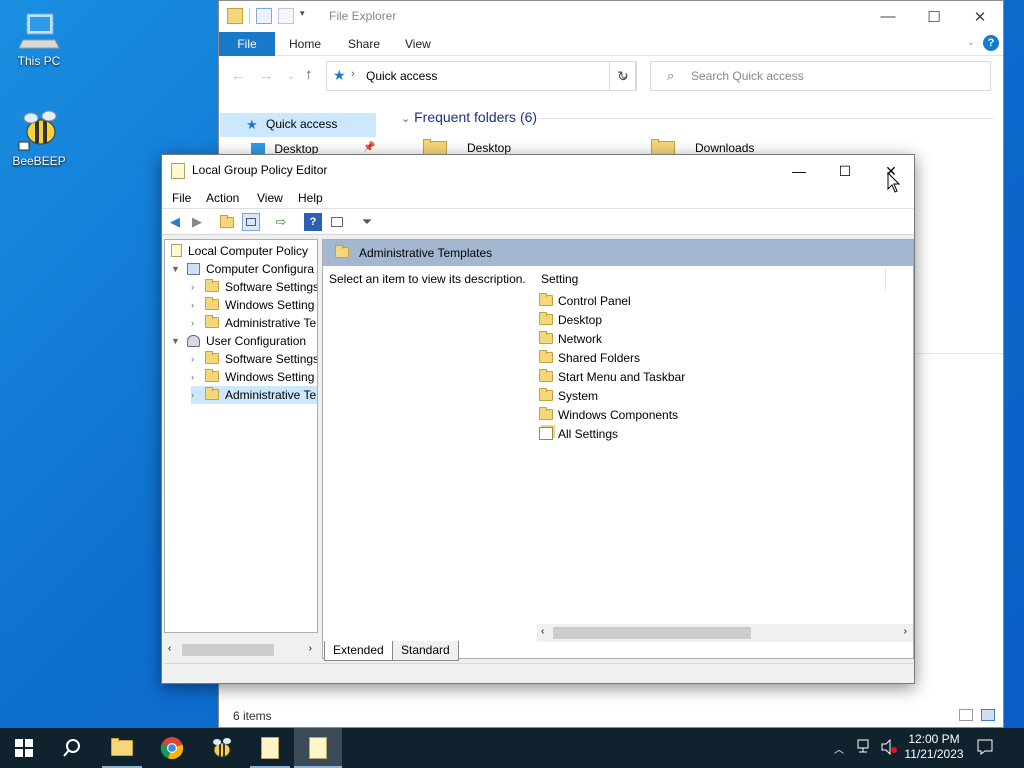 The height and width of the screenshot is (768, 1024). I want to click on back-icon: ◀, so click(175, 222).